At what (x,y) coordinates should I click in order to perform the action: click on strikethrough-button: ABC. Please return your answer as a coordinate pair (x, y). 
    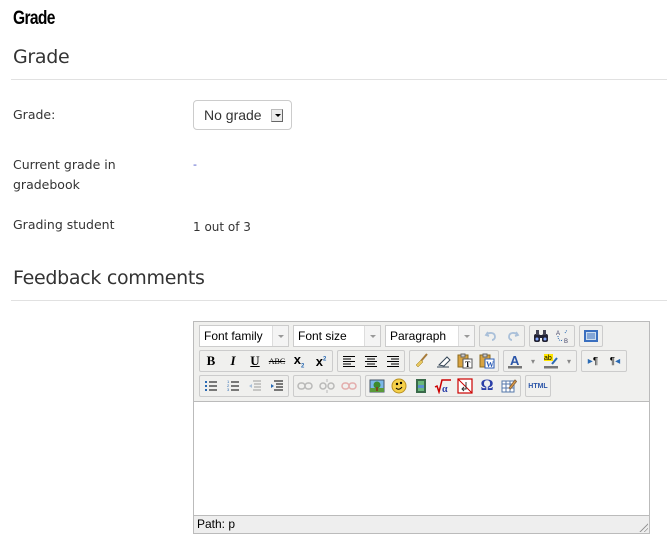
    Looking at the image, I should click on (277, 361).